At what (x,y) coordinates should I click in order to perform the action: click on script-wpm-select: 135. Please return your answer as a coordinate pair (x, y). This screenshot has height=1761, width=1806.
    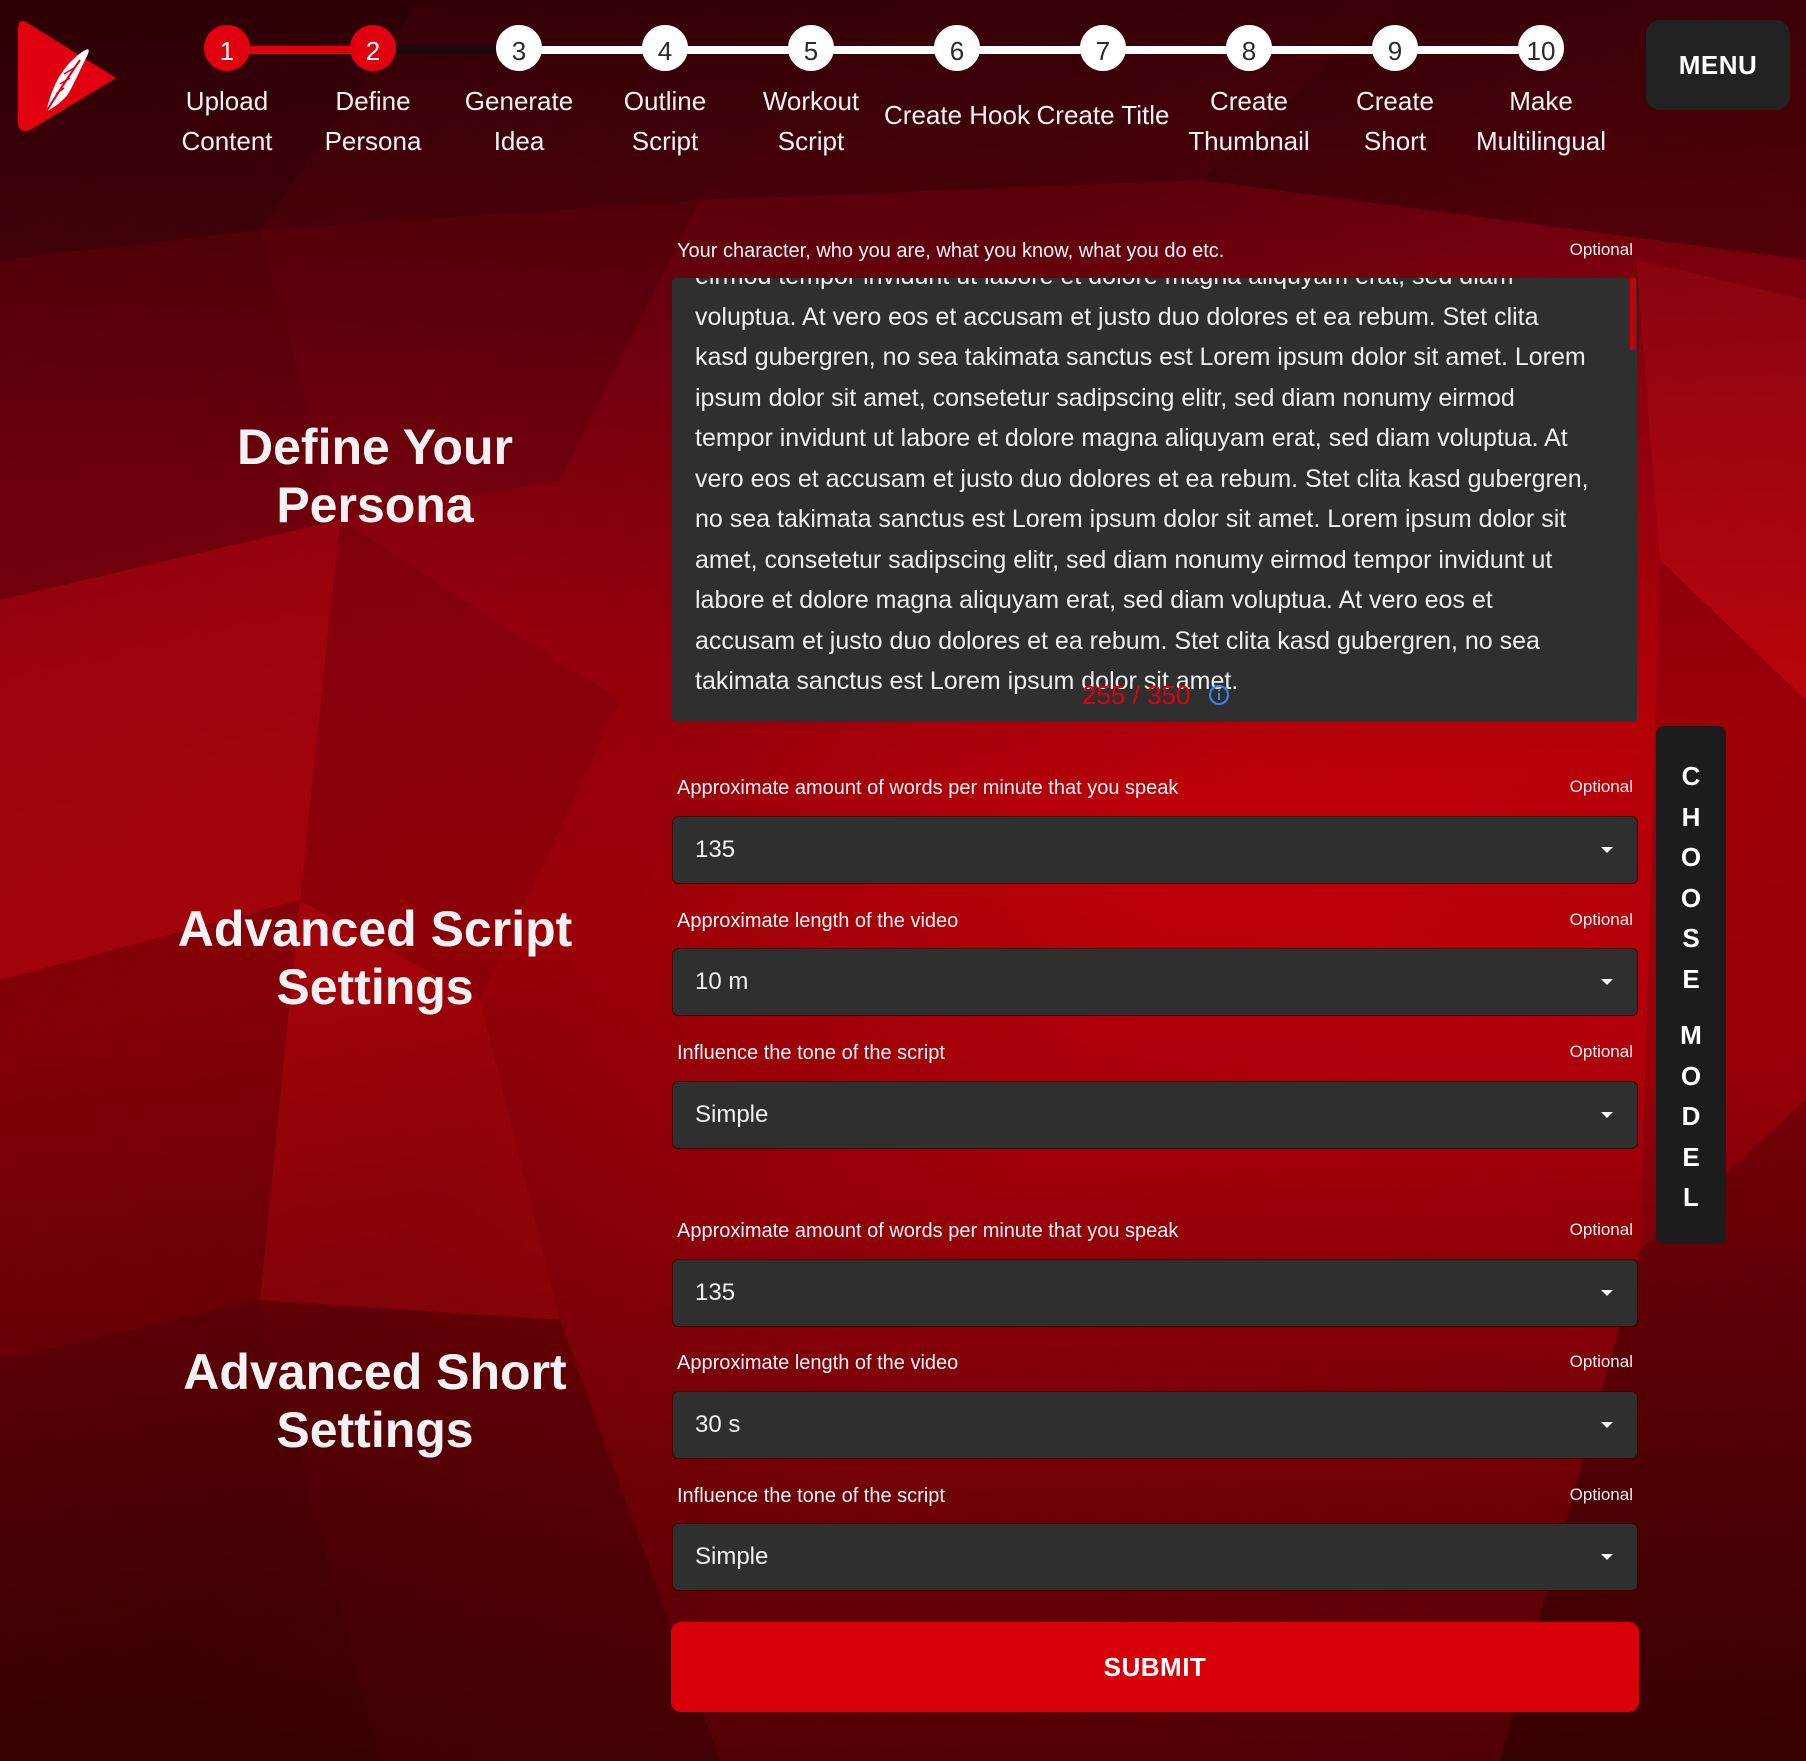
    Looking at the image, I should click on (1155, 850).